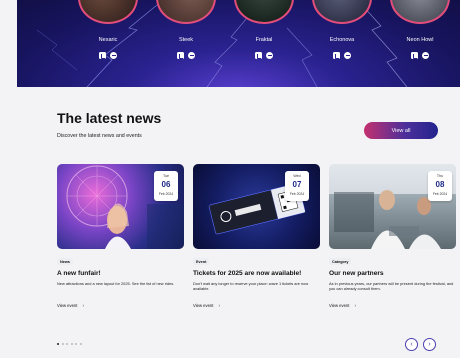 This screenshot has height=358, width=460. What do you see at coordinates (186, 40) in the screenshot?
I see `artist-name: Steek` at bounding box center [186, 40].